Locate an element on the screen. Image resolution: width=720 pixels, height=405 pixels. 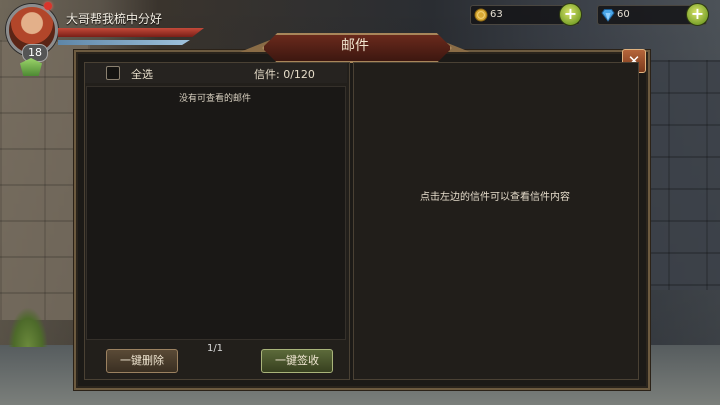
add-diamond-button: + is located at coordinates (697, 14).